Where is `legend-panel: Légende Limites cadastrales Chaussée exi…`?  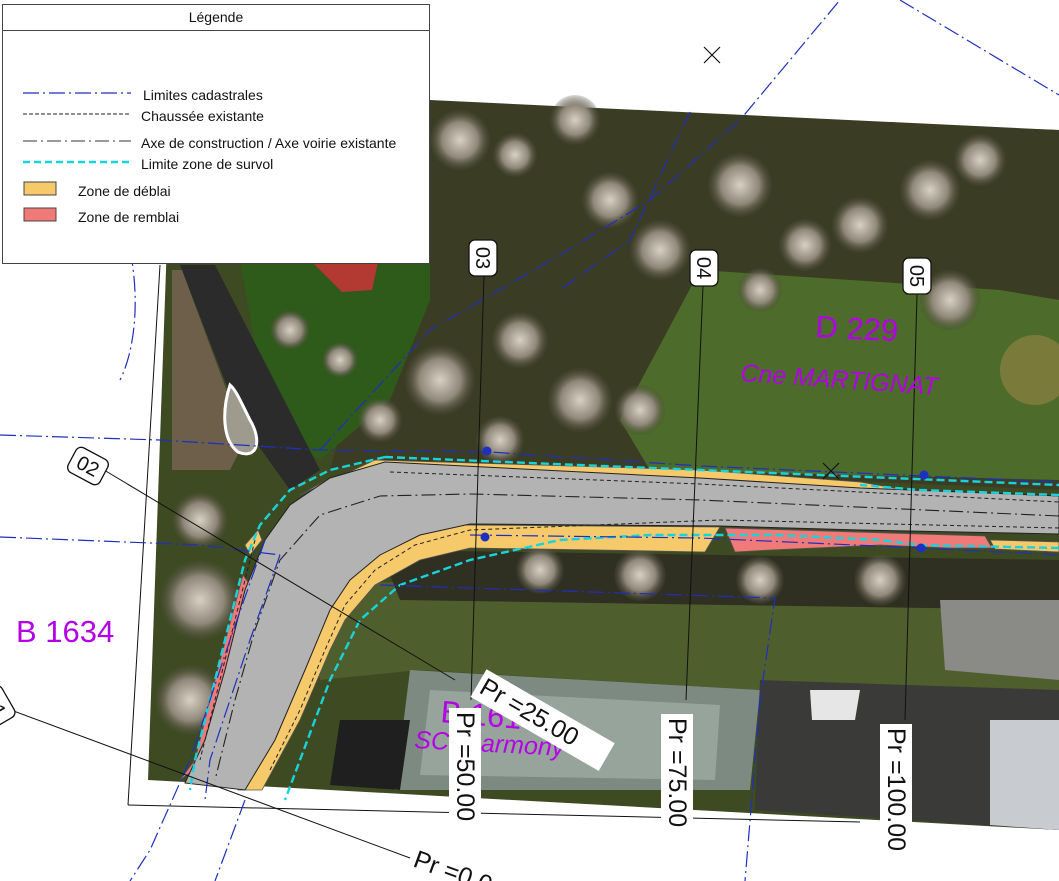 legend-panel: Légende Limites cadastrales Chaussée exi… is located at coordinates (216, 134).